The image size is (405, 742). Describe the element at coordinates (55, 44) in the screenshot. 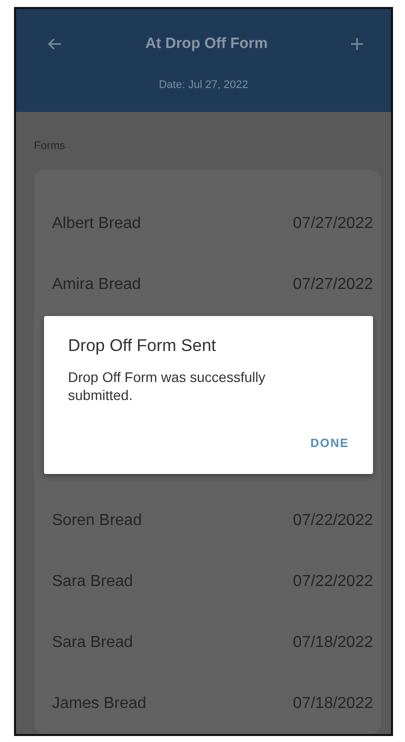

I see `back-icon` at that location.